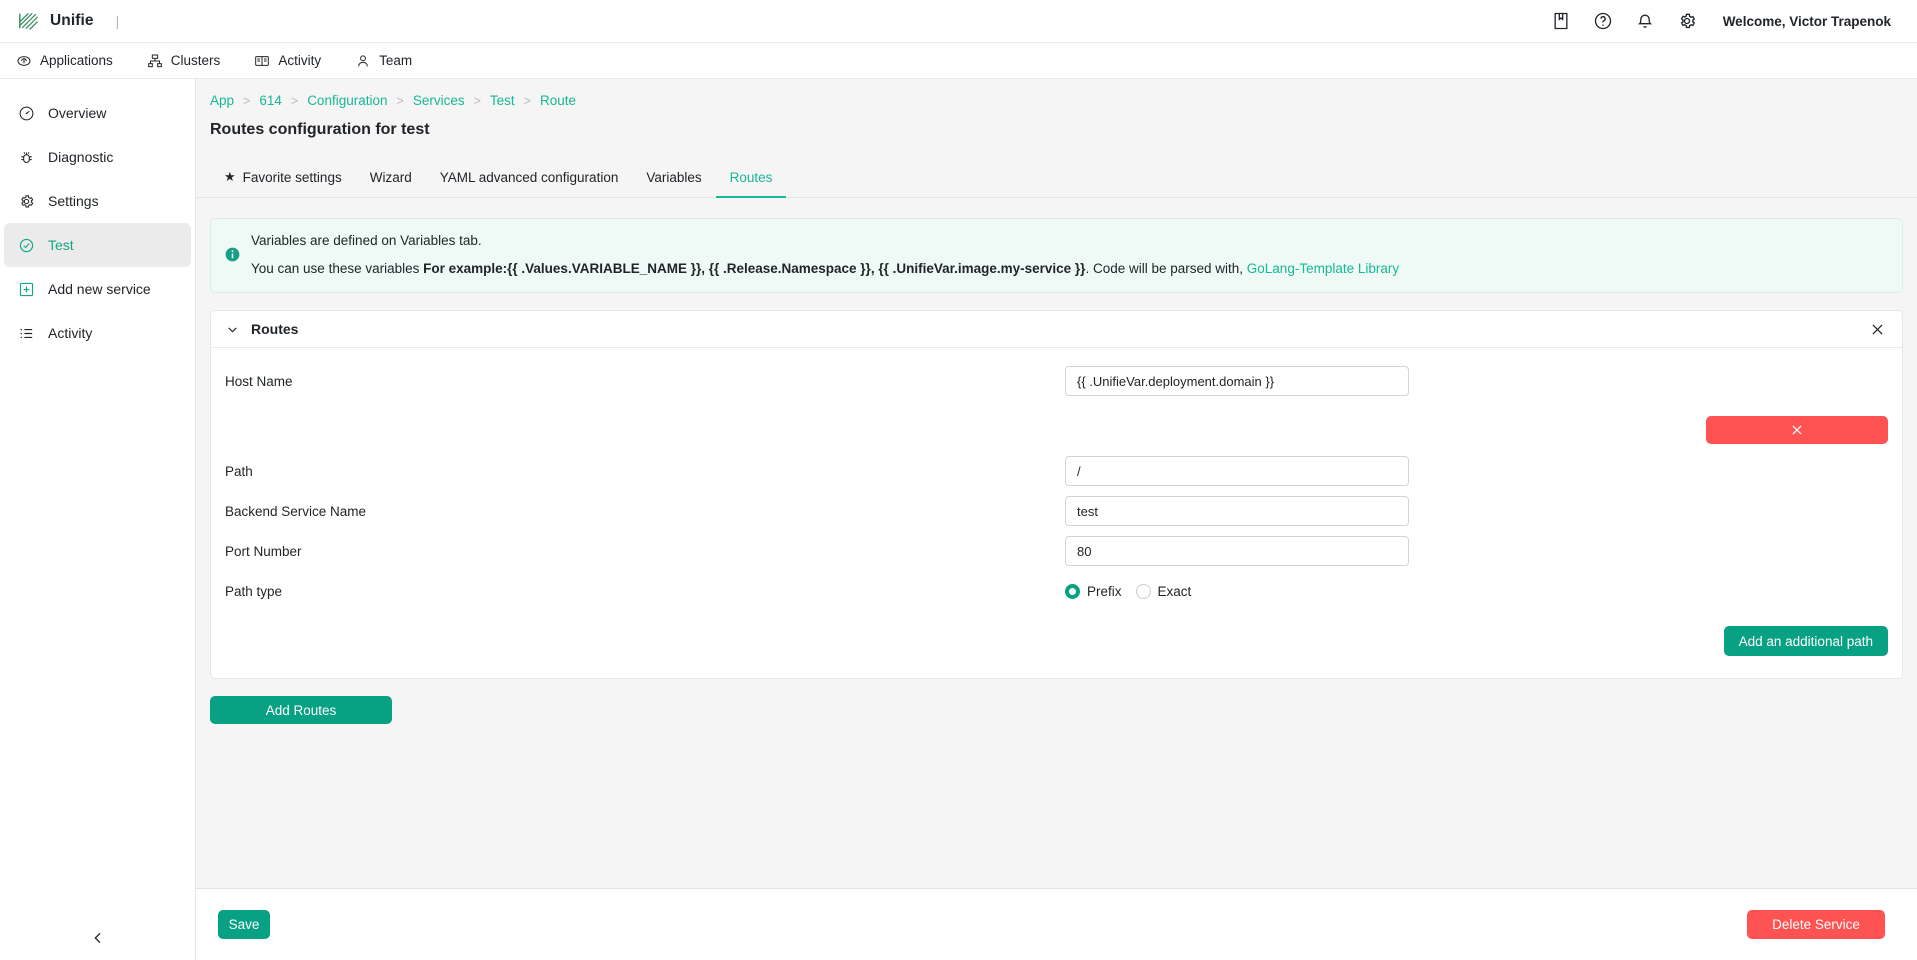  What do you see at coordinates (1056, 381) in the screenshot?
I see `field-row-host-name: Host Name` at bounding box center [1056, 381].